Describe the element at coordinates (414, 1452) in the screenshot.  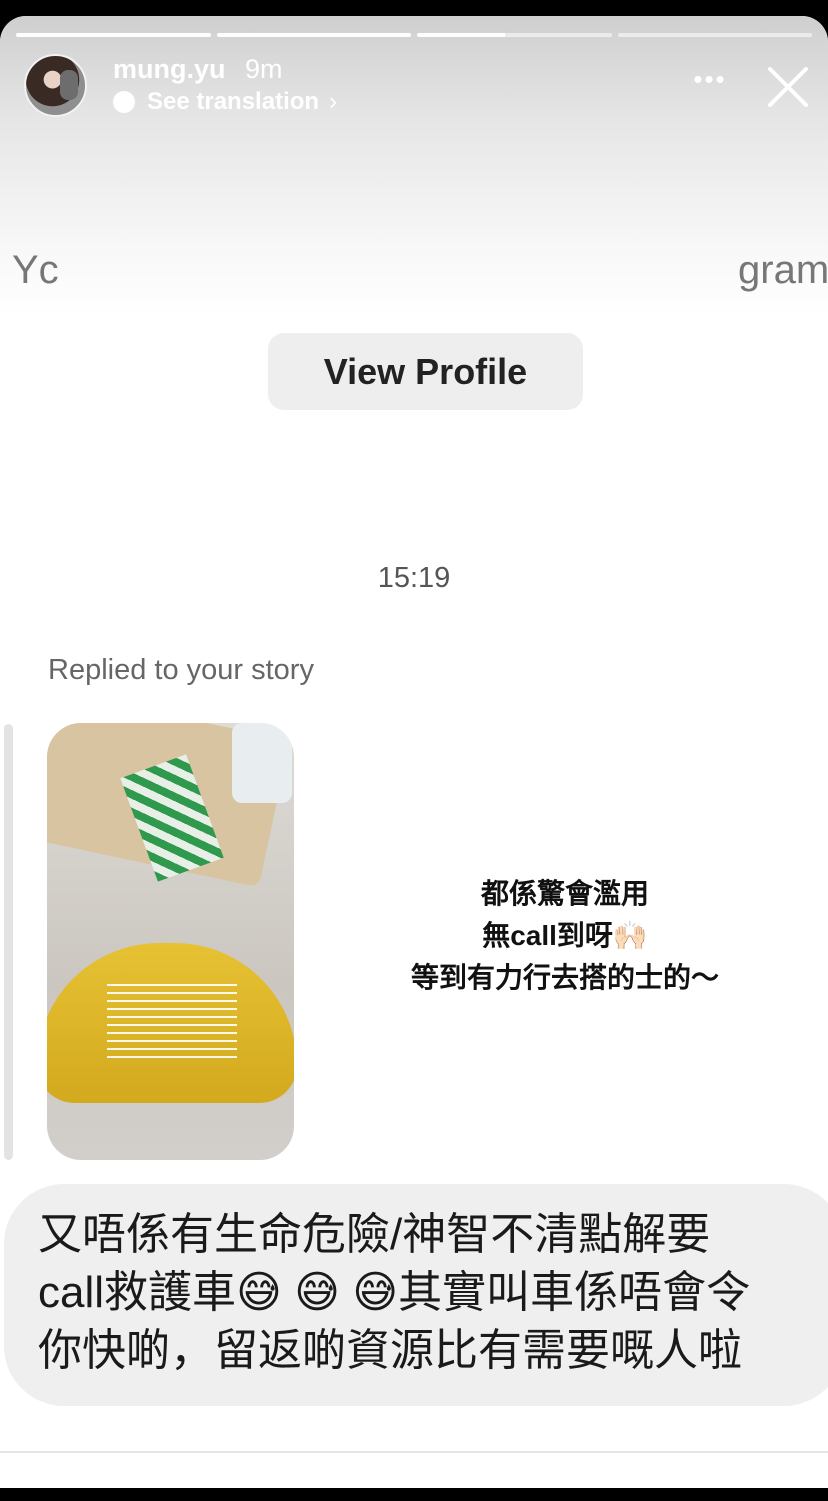
I see `divider` at that location.